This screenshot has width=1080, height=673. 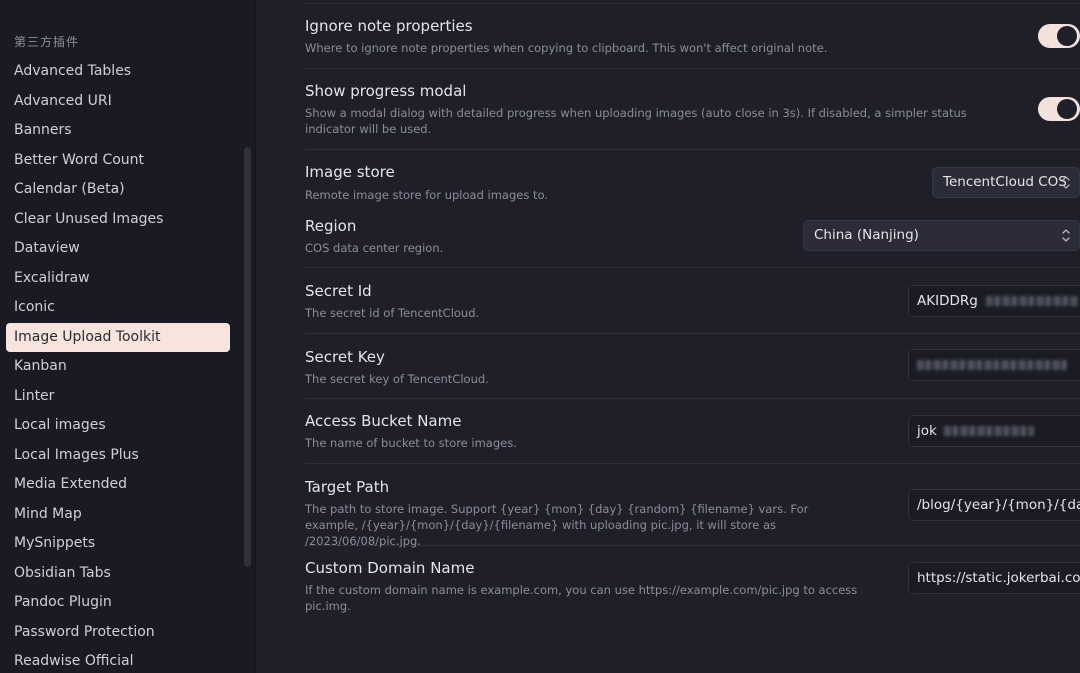 I want to click on sidebar-item-mysnippets: MySnippets, so click(x=118, y=544).